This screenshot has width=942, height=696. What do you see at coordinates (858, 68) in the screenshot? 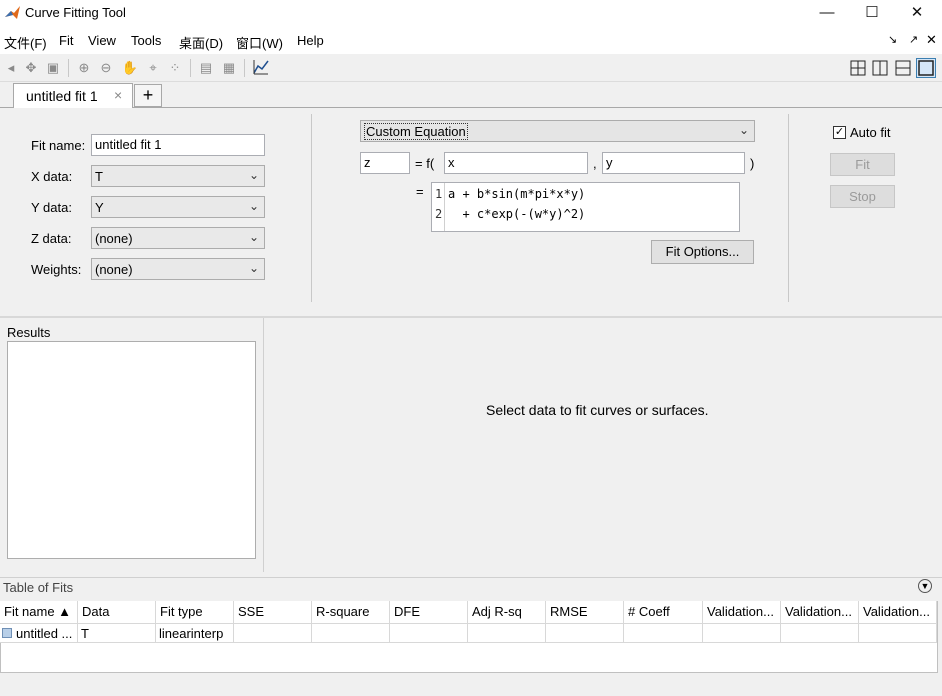
I see `layout-grid-button` at bounding box center [858, 68].